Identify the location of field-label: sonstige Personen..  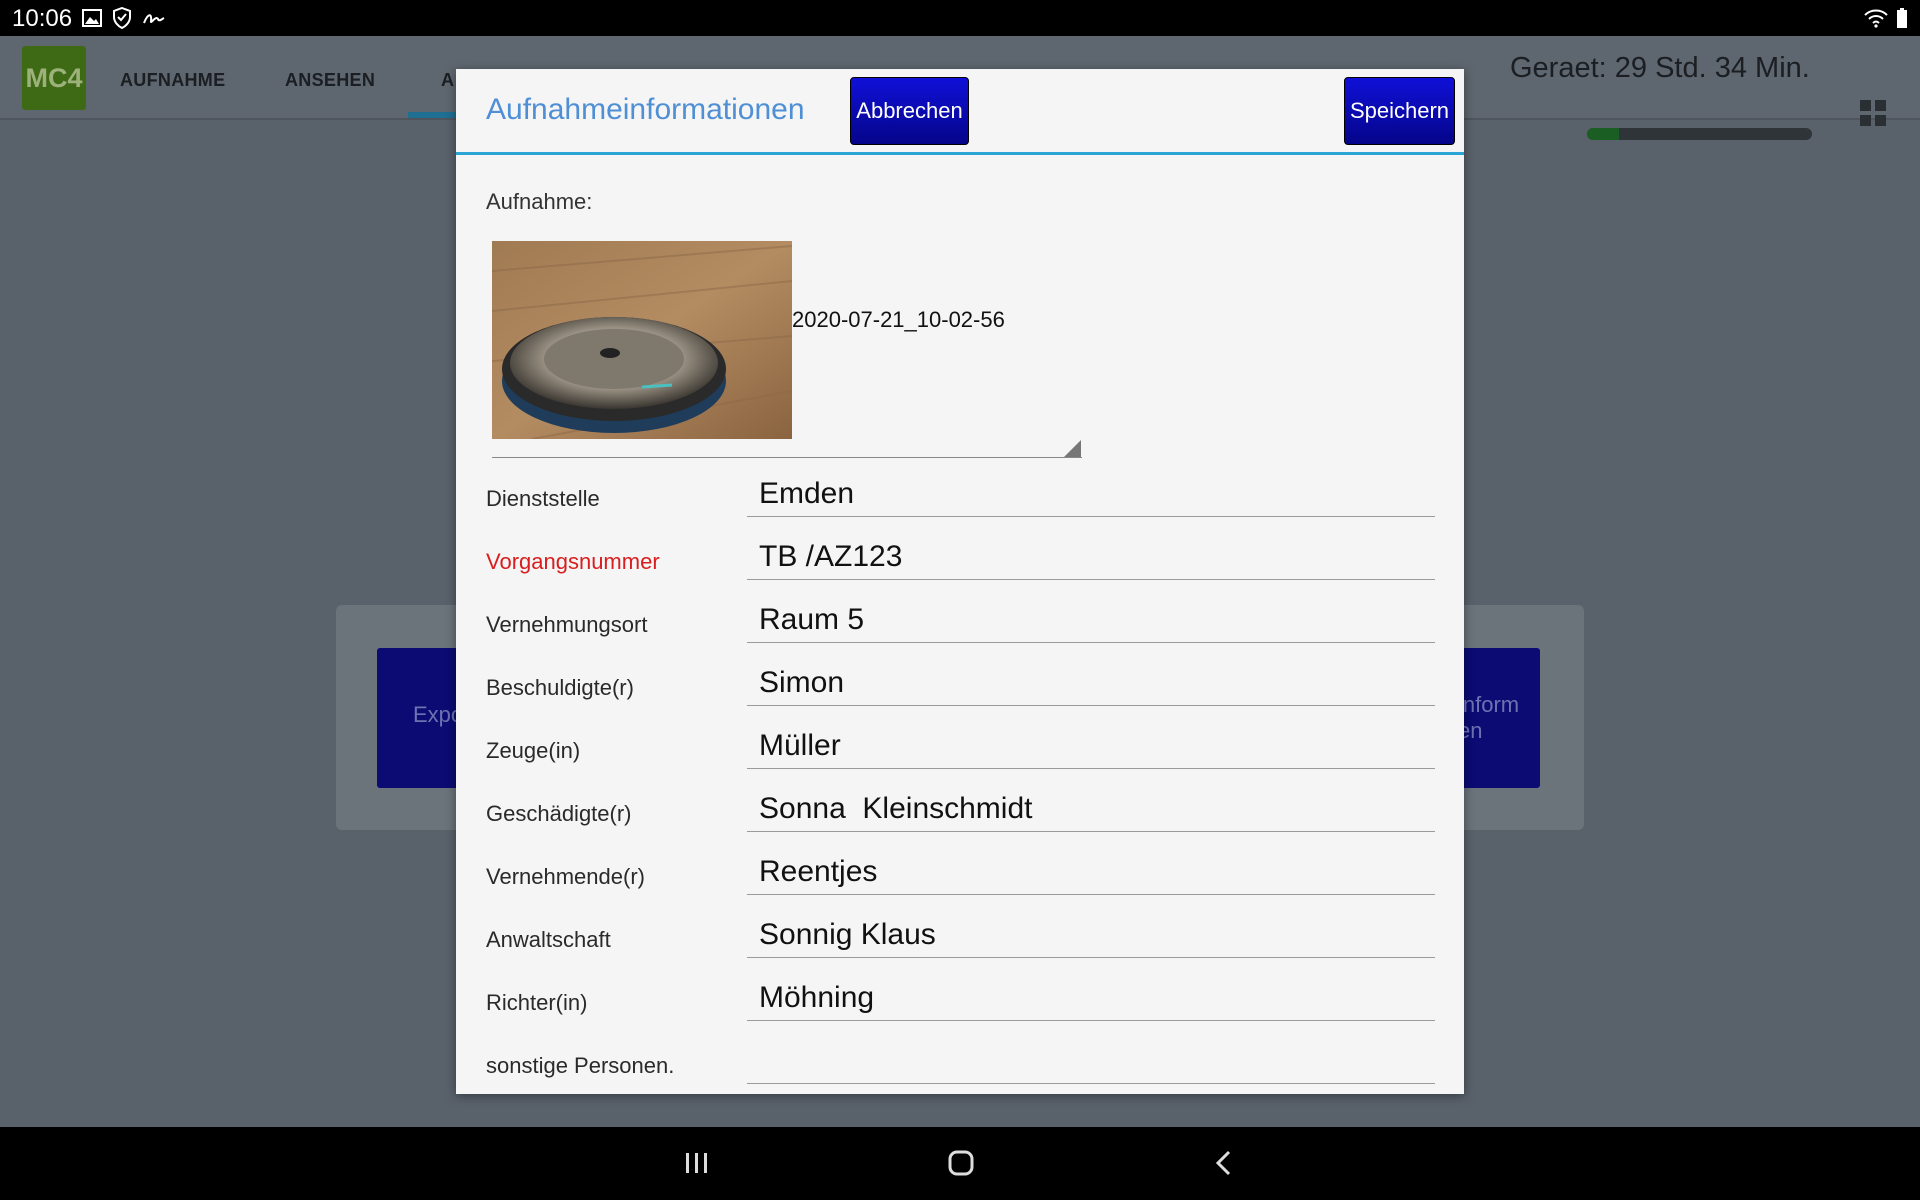
(580, 1065).